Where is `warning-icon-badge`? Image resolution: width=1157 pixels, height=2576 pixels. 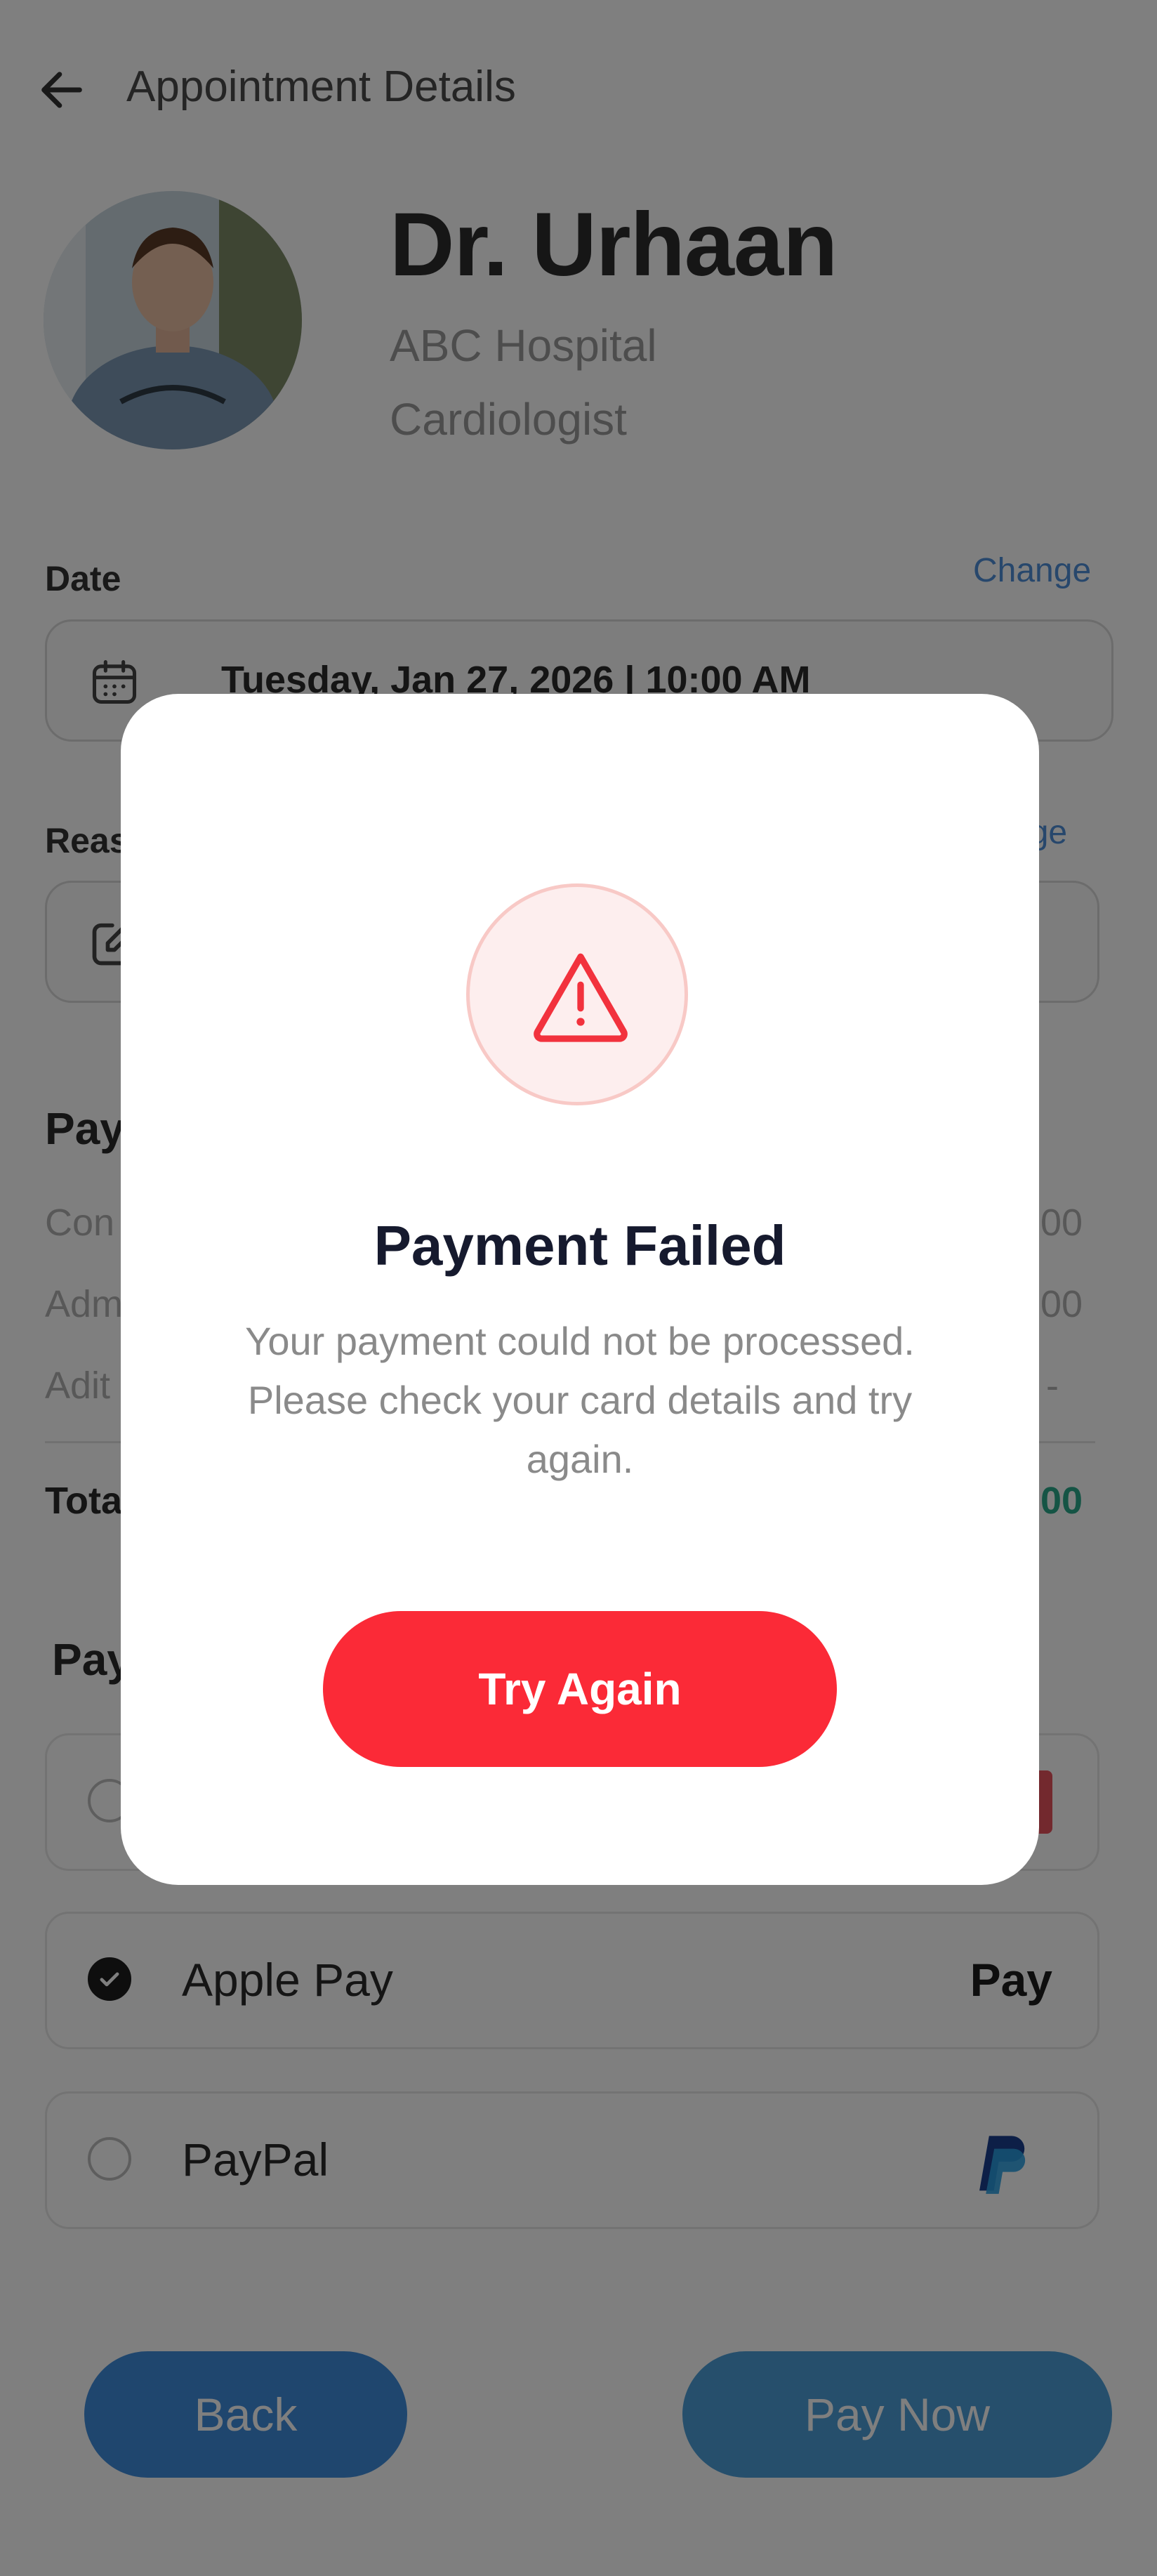
warning-icon-badge is located at coordinates (577, 994).